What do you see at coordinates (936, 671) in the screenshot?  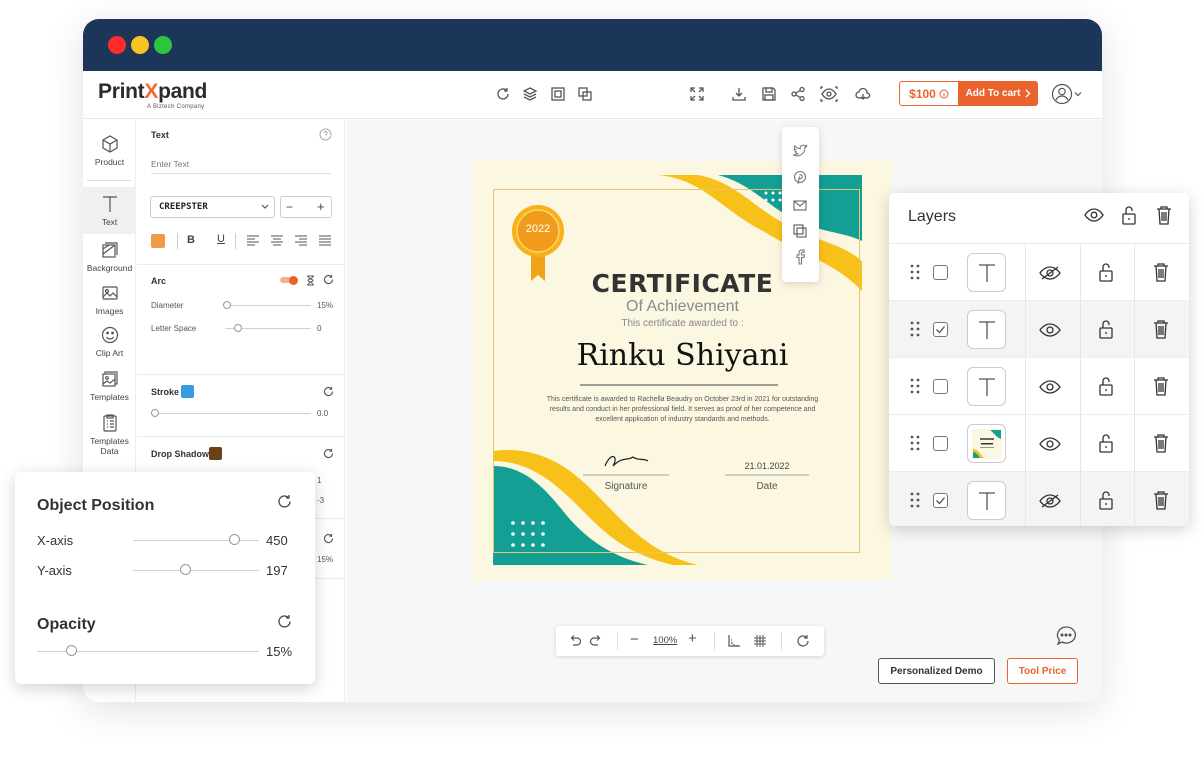 I see `personalized-demo-button: Personalized Demo` at bounding box center [936, 671].